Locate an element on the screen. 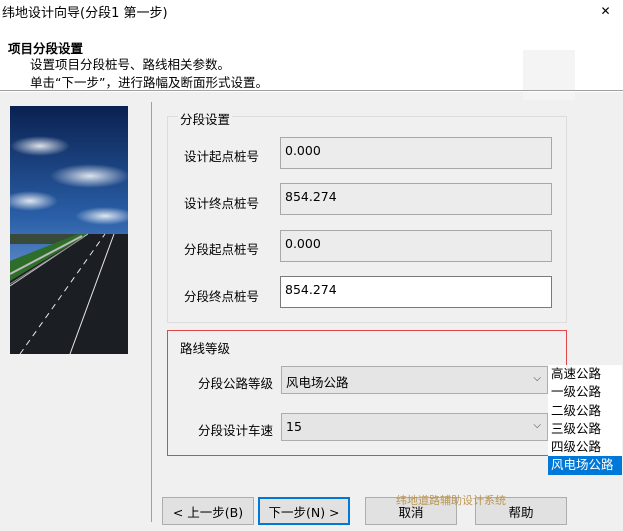 This screenshot has height=531, width=623. header-description-1: 设置项目分段桩号、路线相关参数。 is located at coordinates (130, 64).